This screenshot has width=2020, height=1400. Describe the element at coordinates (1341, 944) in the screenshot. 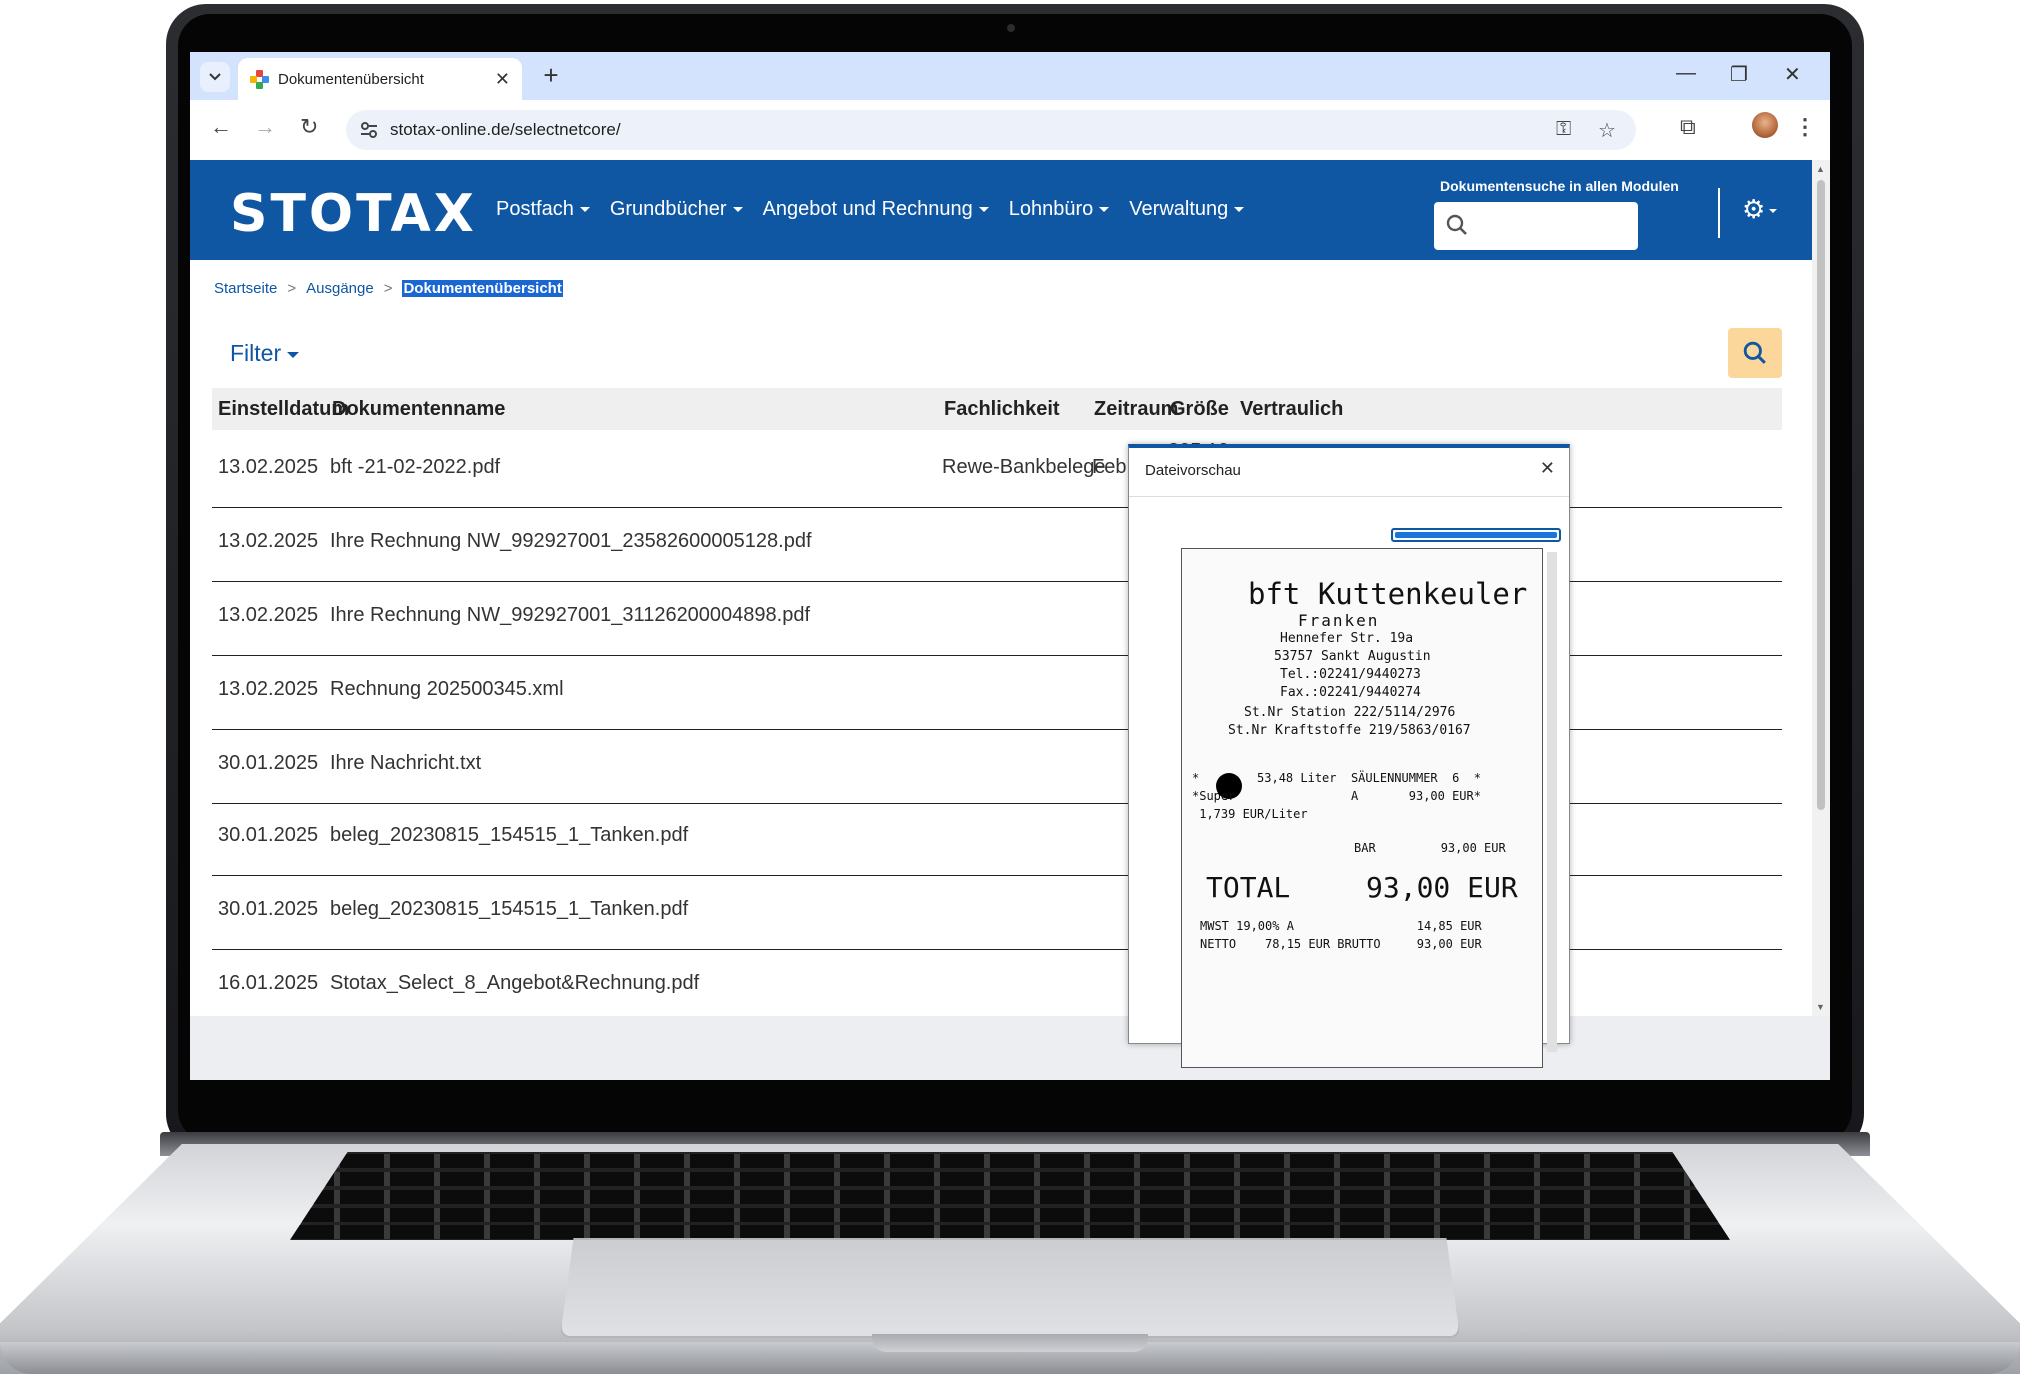

I see `receipt-netto: NETTO 78,15 EUR BRUTTO 93,00 EUR` at that location.